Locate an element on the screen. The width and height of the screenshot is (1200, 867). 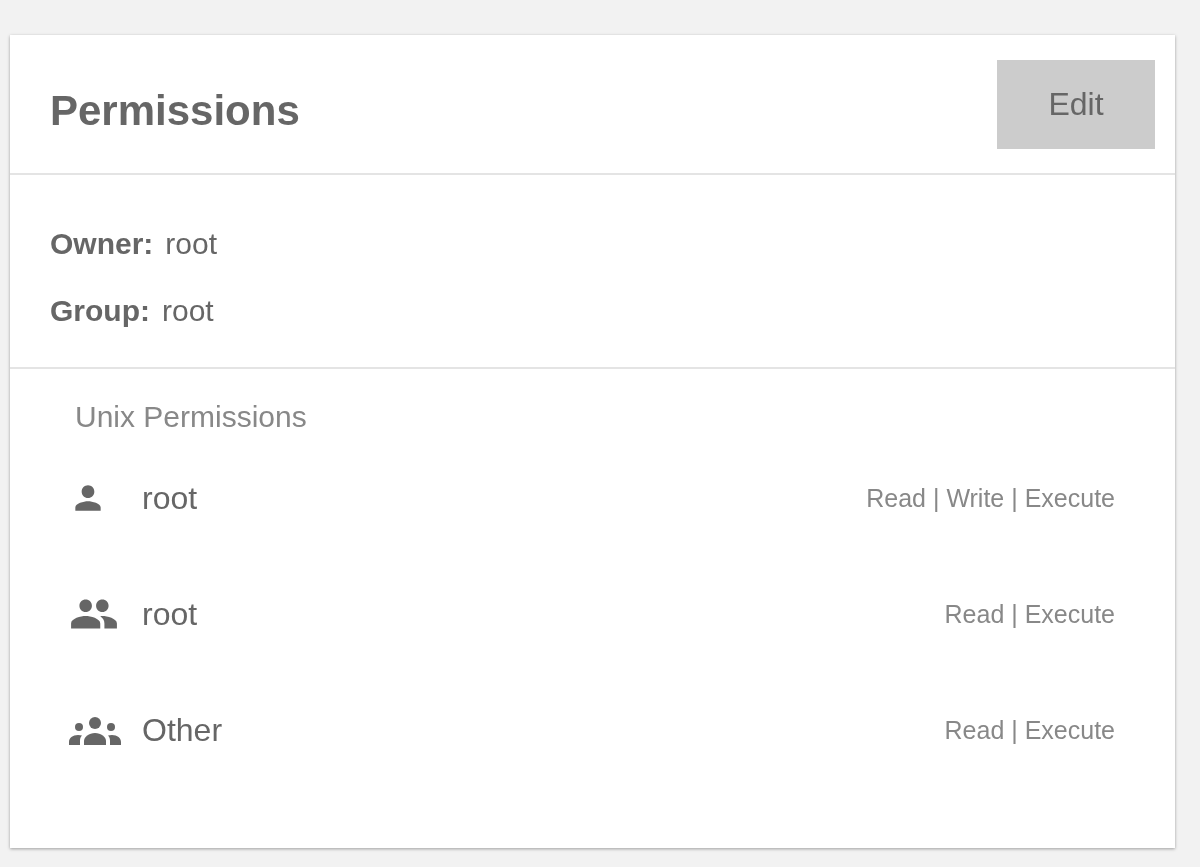
permission-list: Read | Write | Execute is located at coordinates (990, 498).